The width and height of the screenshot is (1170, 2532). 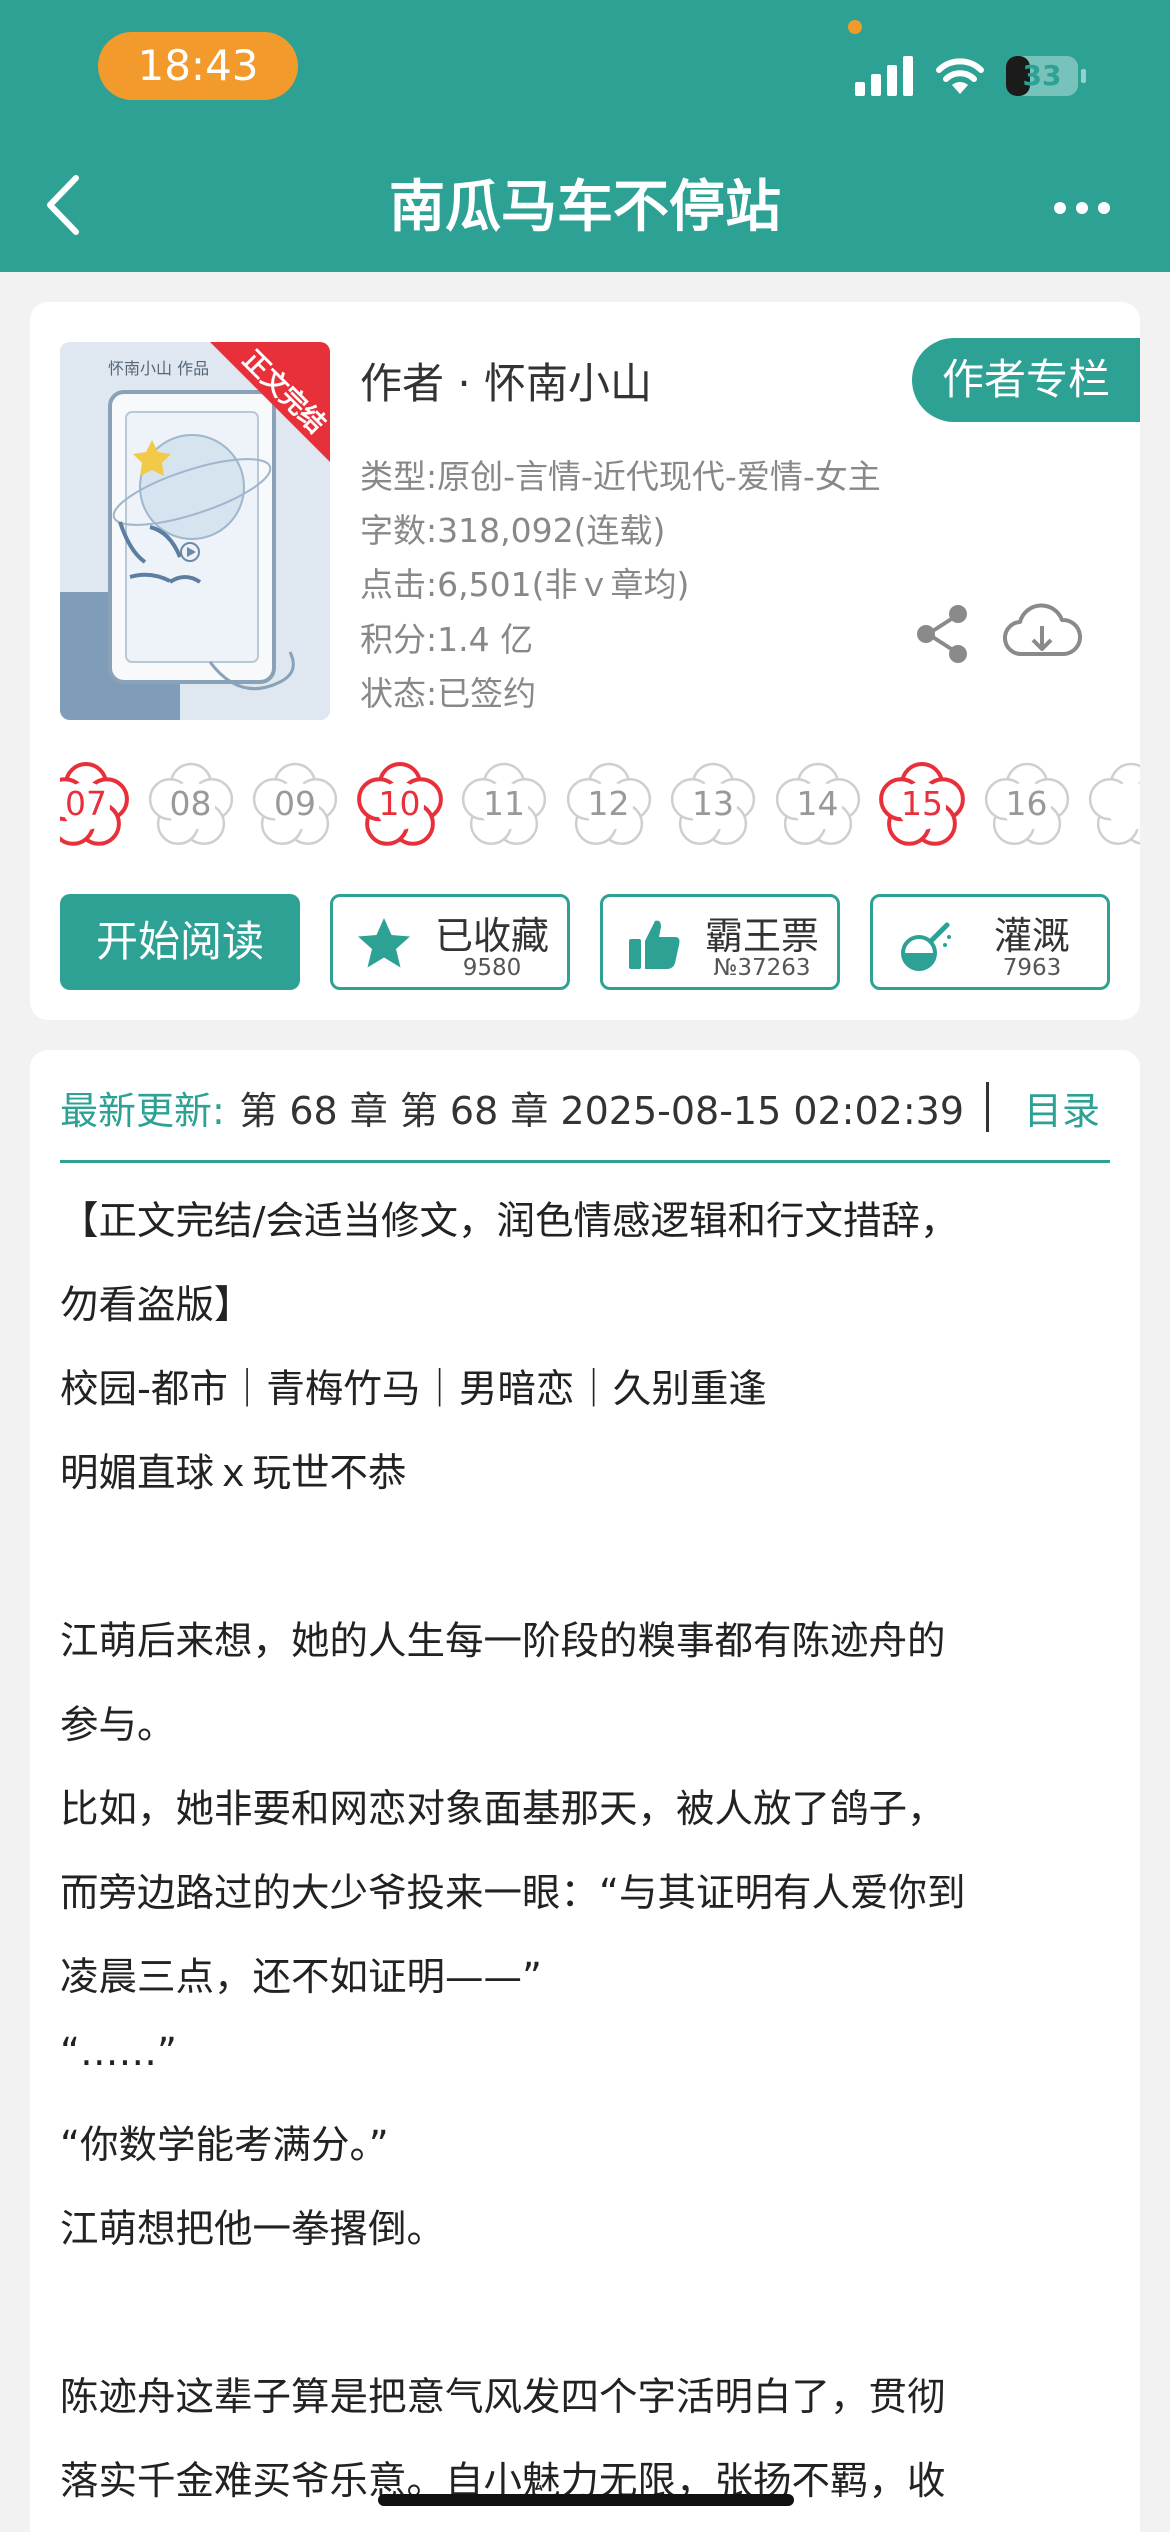 I want to click on star-day-label: 15, so click(x=922, y=803).